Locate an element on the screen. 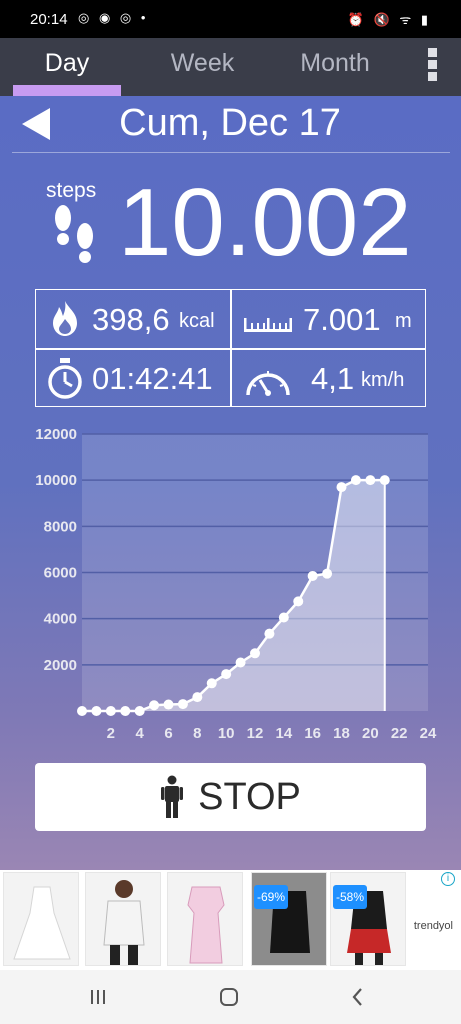  tab-month: Month is located at coordinates (335, 67).